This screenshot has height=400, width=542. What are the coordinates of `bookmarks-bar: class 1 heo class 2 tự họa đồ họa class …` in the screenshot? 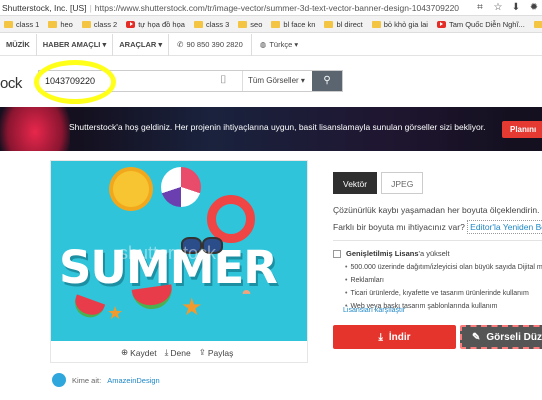 It's located at (271, 24).